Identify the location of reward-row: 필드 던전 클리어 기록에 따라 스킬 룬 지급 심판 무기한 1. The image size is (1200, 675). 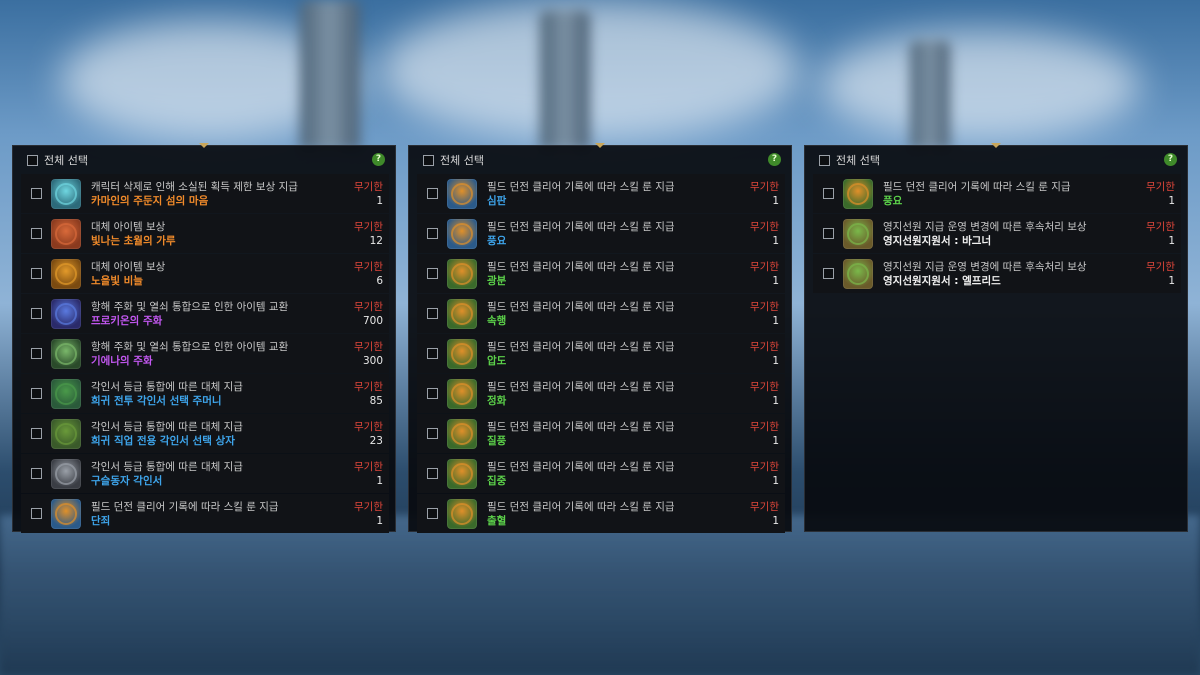
(601, 193).